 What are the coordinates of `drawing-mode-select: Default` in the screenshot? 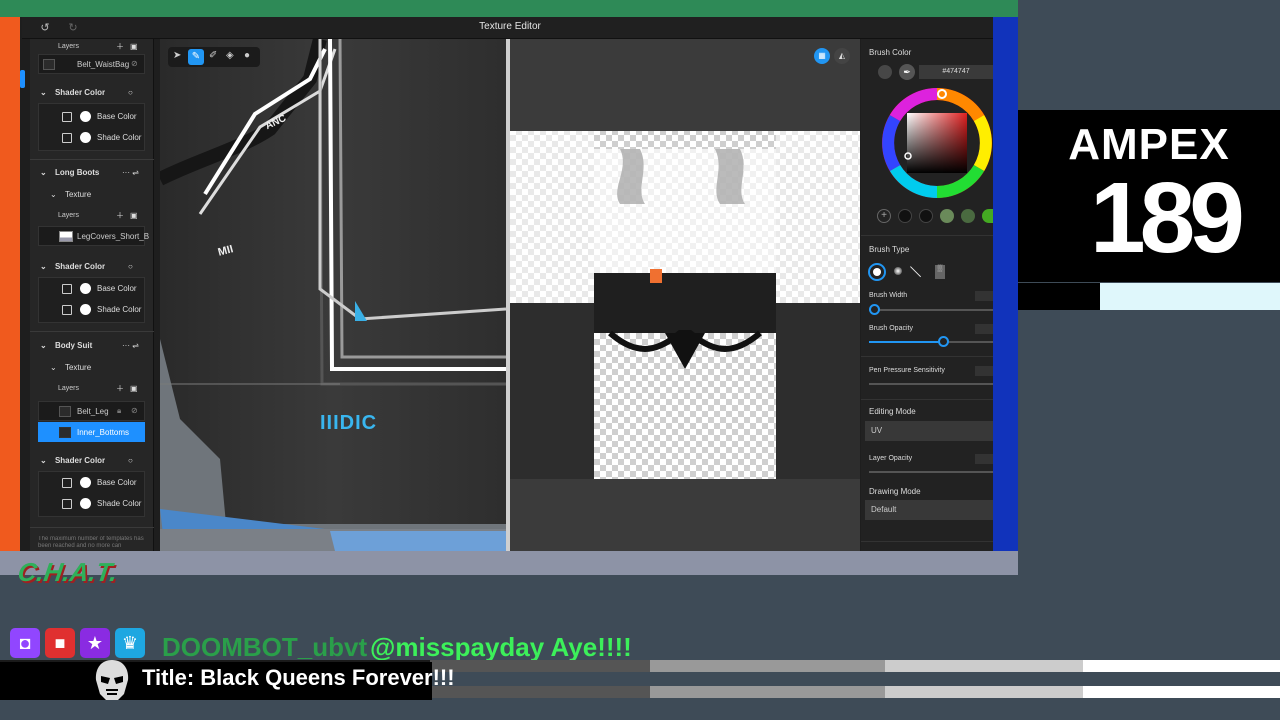 It's located at (929, 510).